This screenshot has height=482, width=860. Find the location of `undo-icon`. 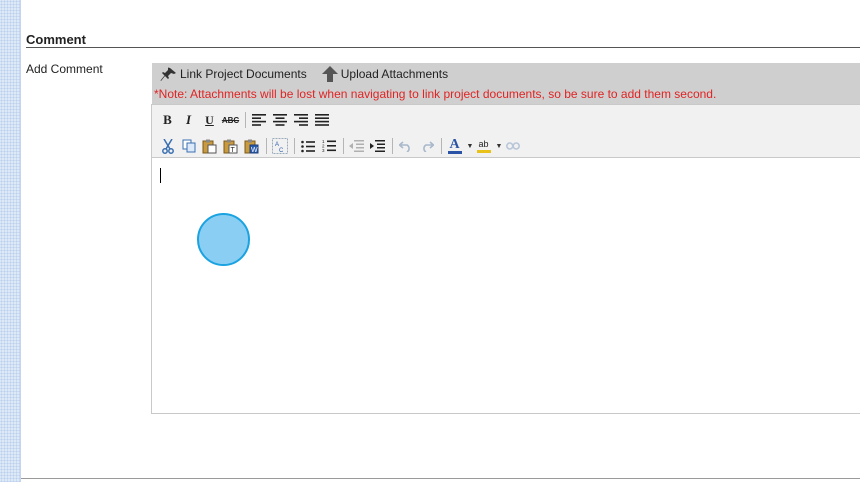

undo-icon is located at coordinates (404, 146).